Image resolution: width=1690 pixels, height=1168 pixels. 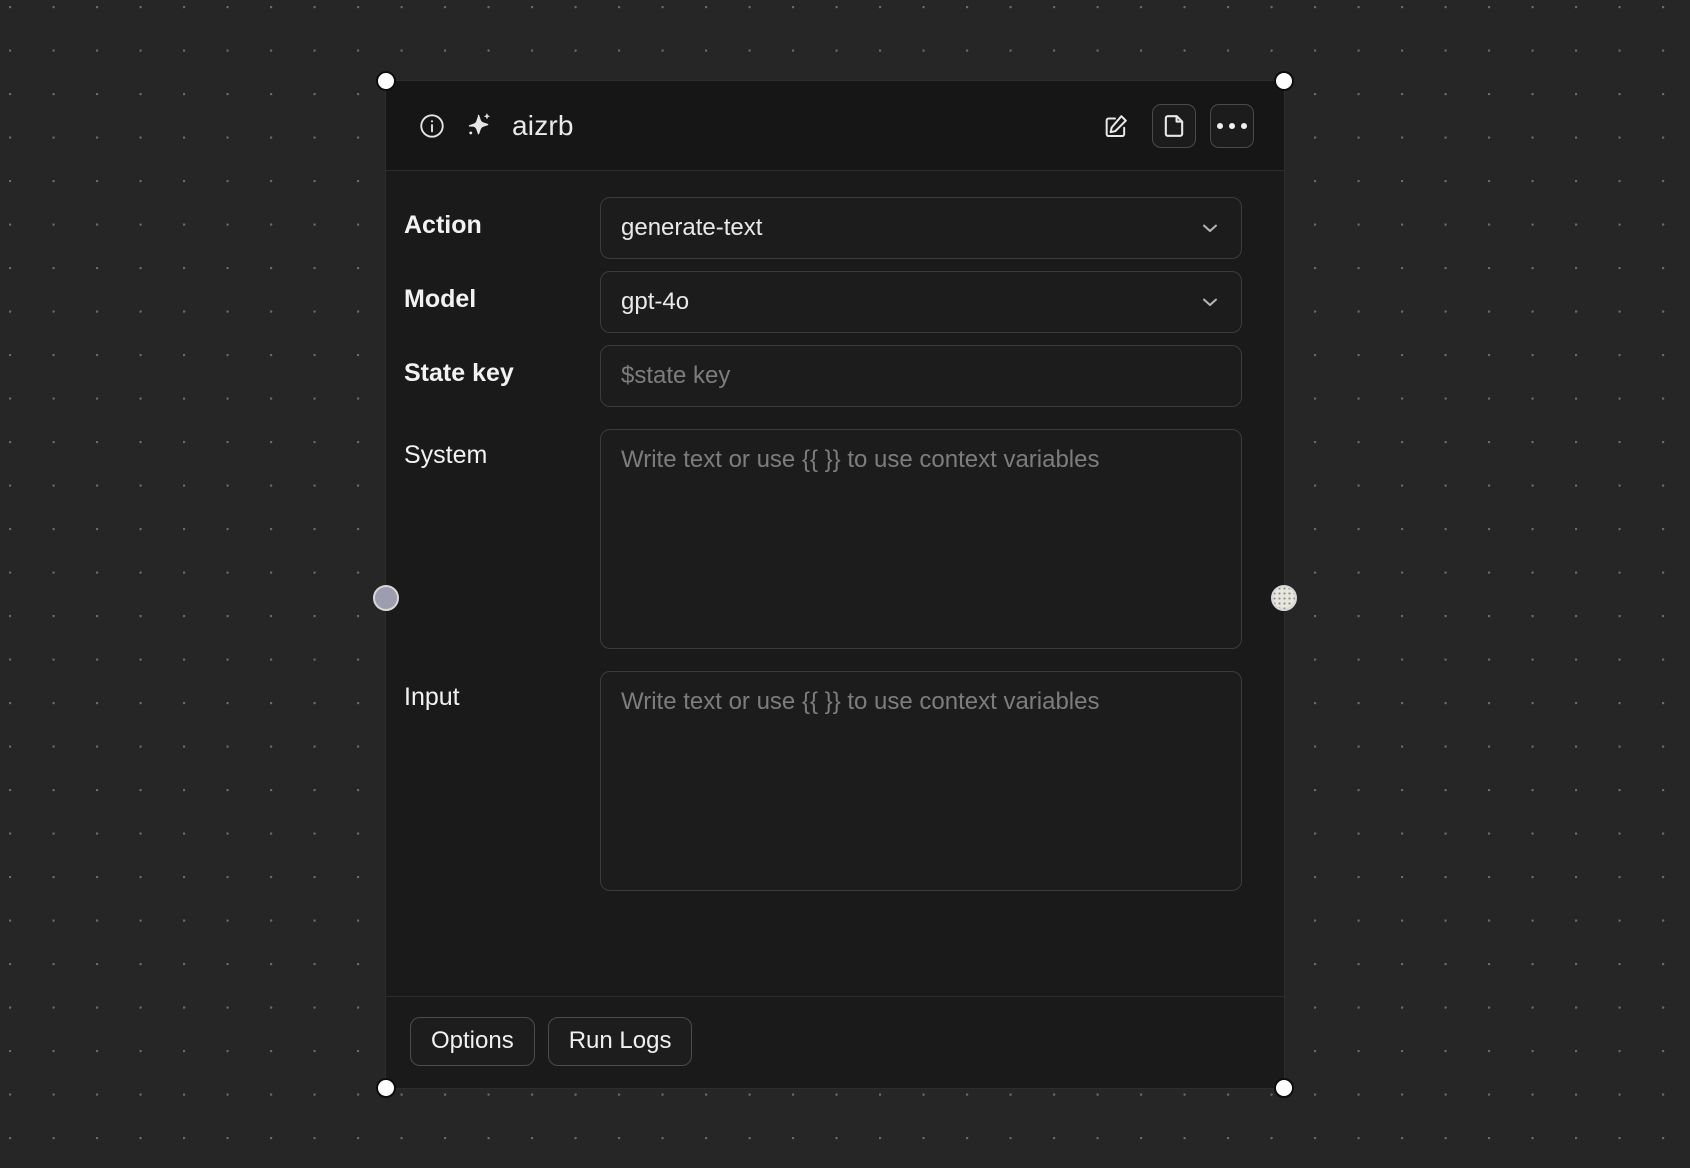 What do you see at coordinates (472, 1041) in the screenshot?
I see `options-button: Options` at bounding box center [472, 1041].